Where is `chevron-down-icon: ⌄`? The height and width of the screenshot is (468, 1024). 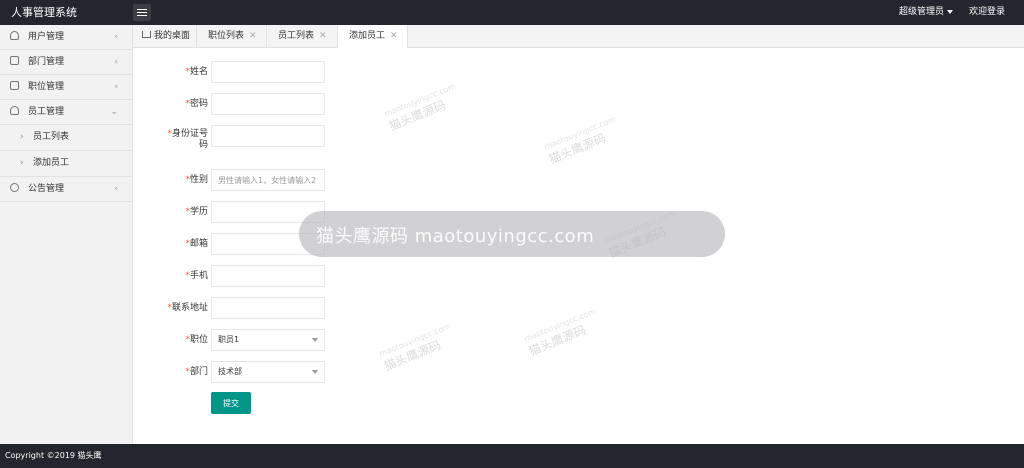
chevron-down-icon: ⌄ is located at coordinates (114, 112).